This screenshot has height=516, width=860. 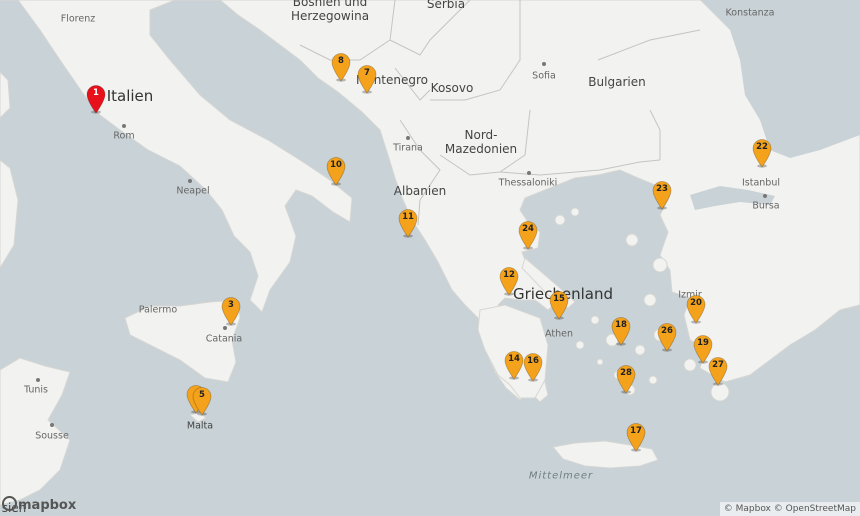 What do you see at coordinates (762, 147) in the screenshot?
I see `marker-number: 22` at bounding box center [762, 147].